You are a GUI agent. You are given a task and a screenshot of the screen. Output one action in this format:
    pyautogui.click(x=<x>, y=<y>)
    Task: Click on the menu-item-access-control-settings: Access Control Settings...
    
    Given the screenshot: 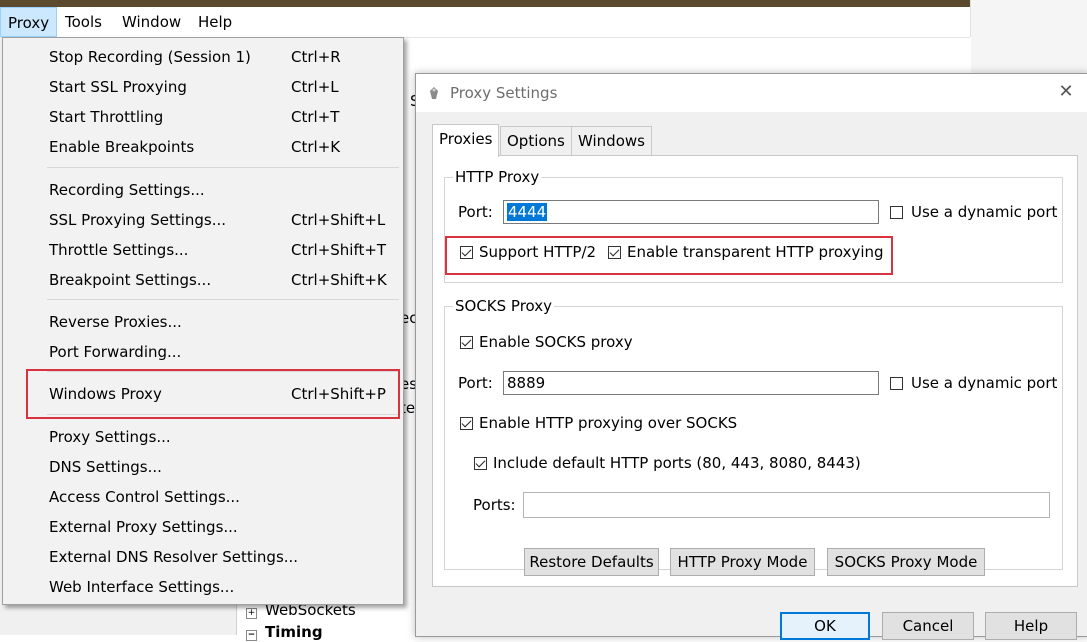 What is the action you would take?
    pyautogui.click(x=203, y=497)
    